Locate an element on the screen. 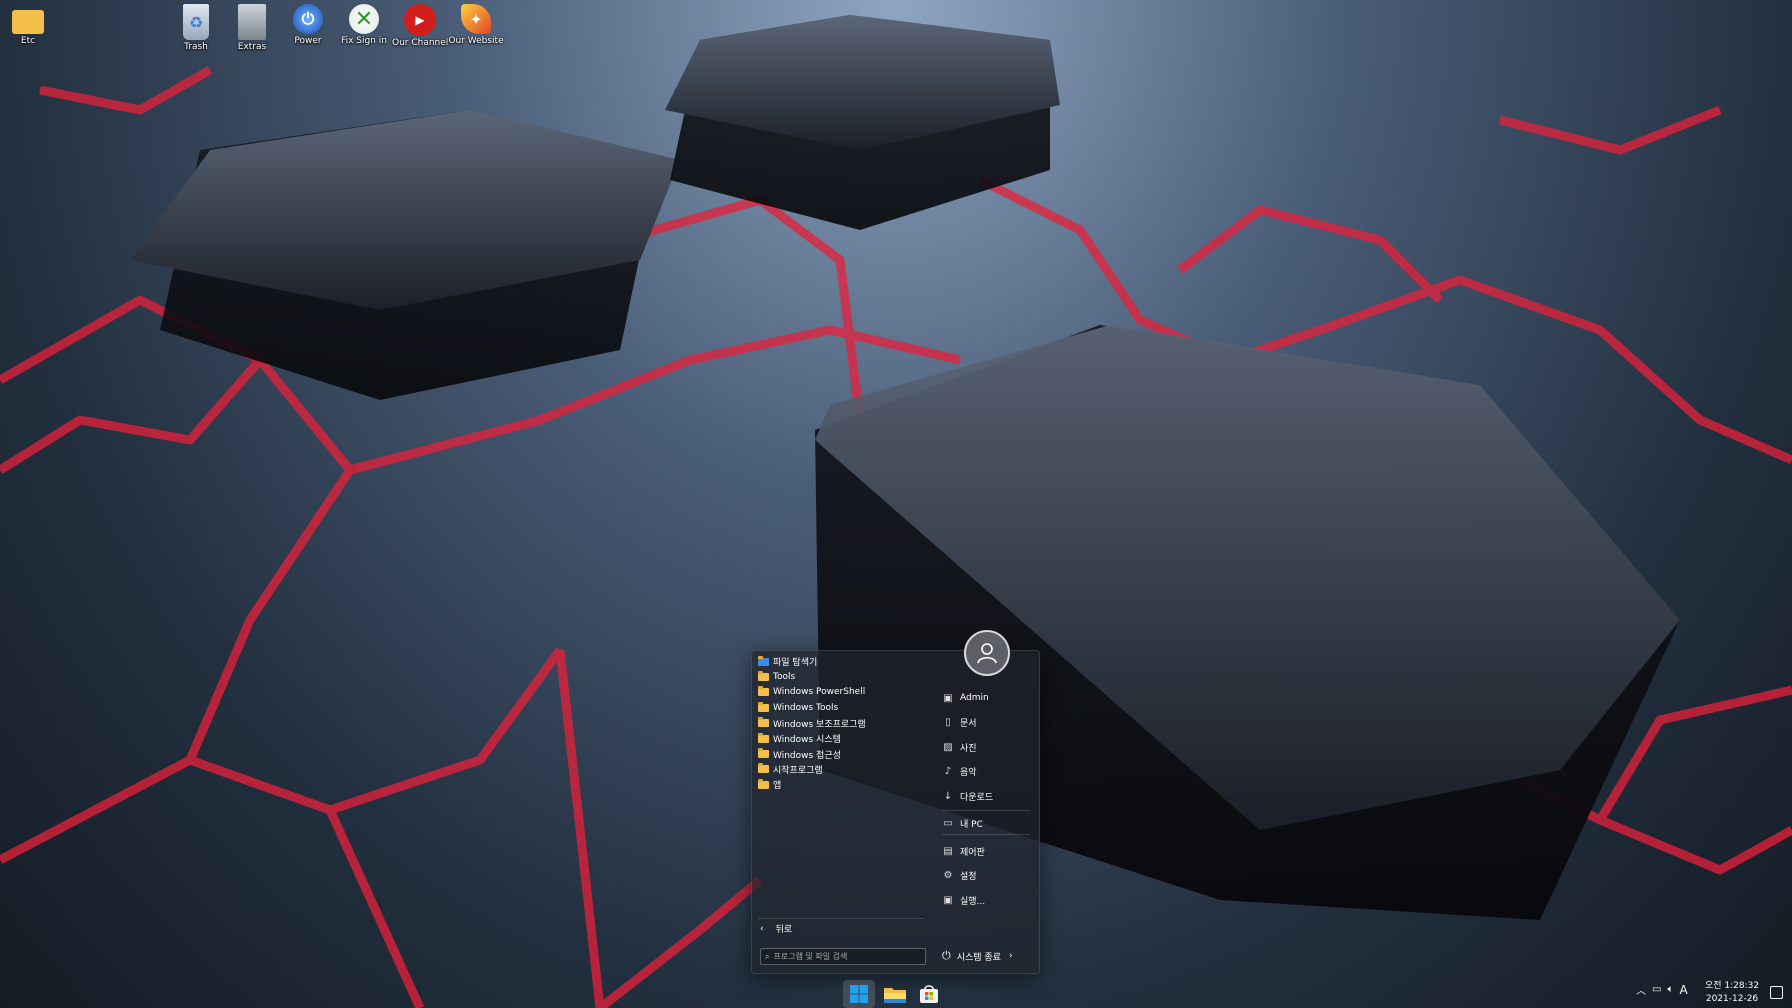  place-label: 다운로드 is located at coordinates (977, 797).